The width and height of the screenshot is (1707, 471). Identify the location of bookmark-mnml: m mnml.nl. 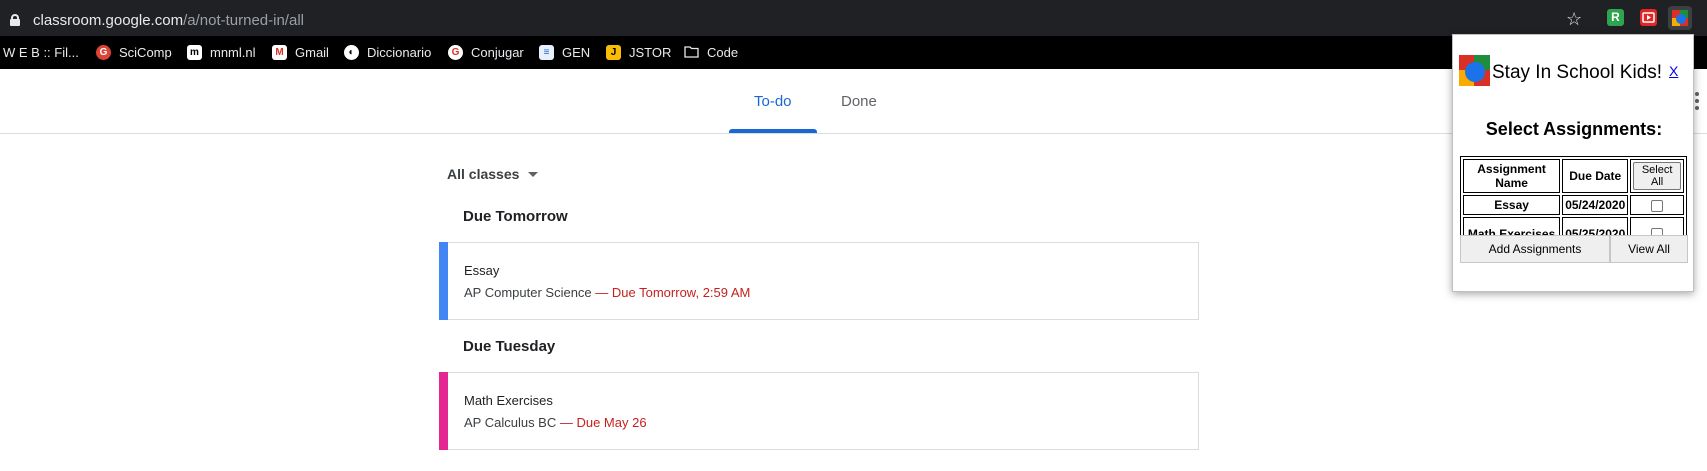
(221, 52).